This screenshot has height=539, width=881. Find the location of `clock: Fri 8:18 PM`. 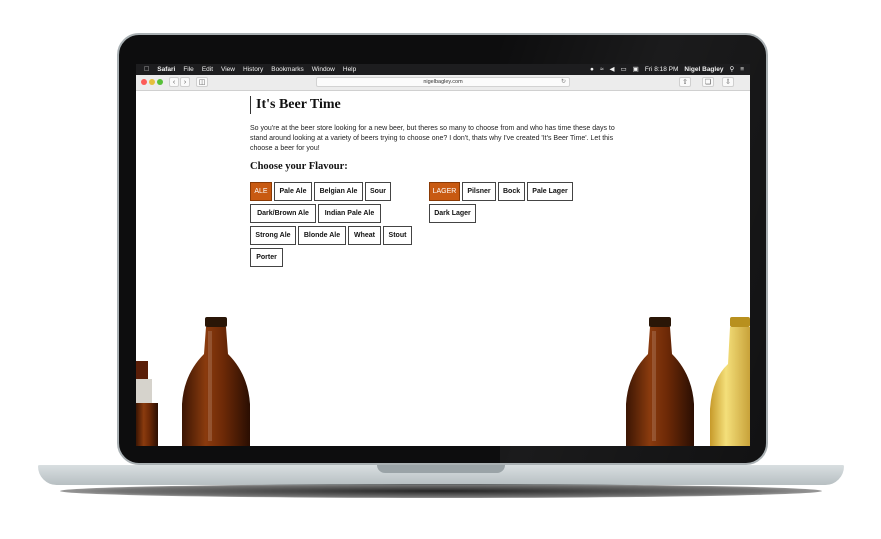

clock: Fri 8:18 PM is located at coordinates (662, 69).